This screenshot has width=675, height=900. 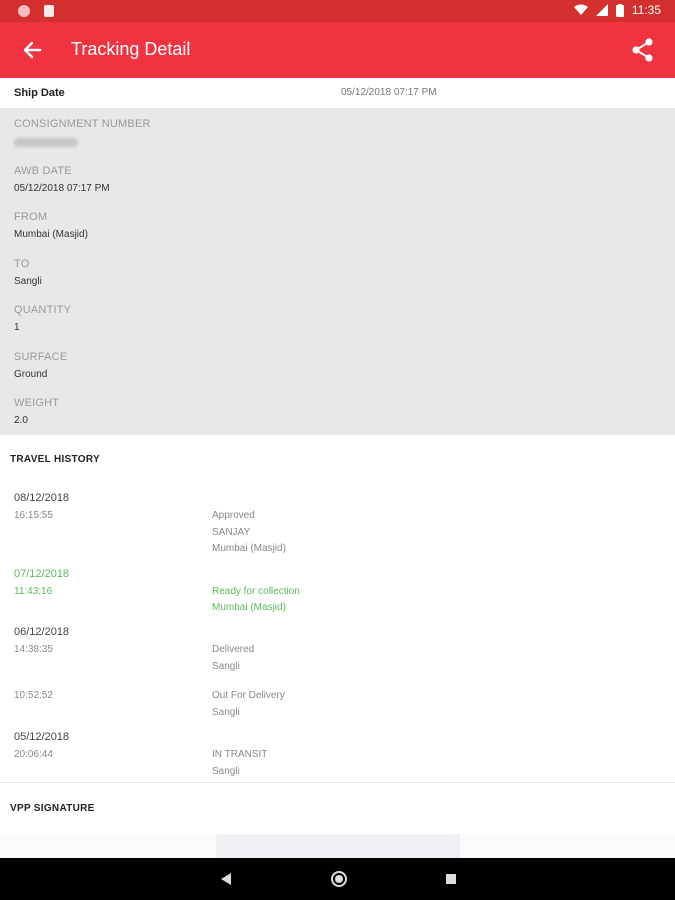 What do you see at coordinates (21, 420) in the screenshot?
I see `weight-value: 2.0` at bounding box center [21, 420].